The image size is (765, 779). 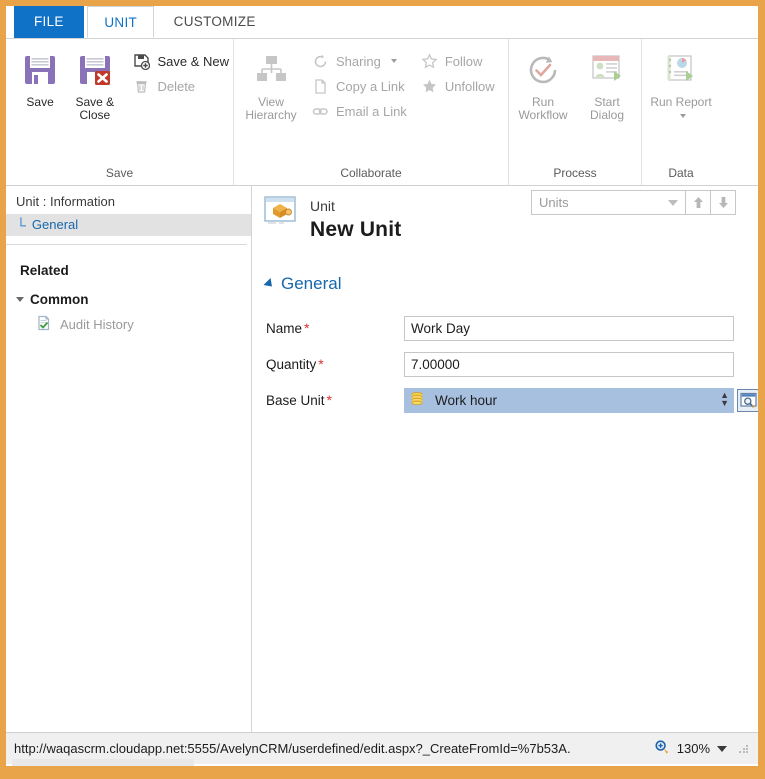 What do you see at coordinates (295, 364) in the screenshot?
I see `quantity-field-label: Quantity *` at bounding box center [295, 364].